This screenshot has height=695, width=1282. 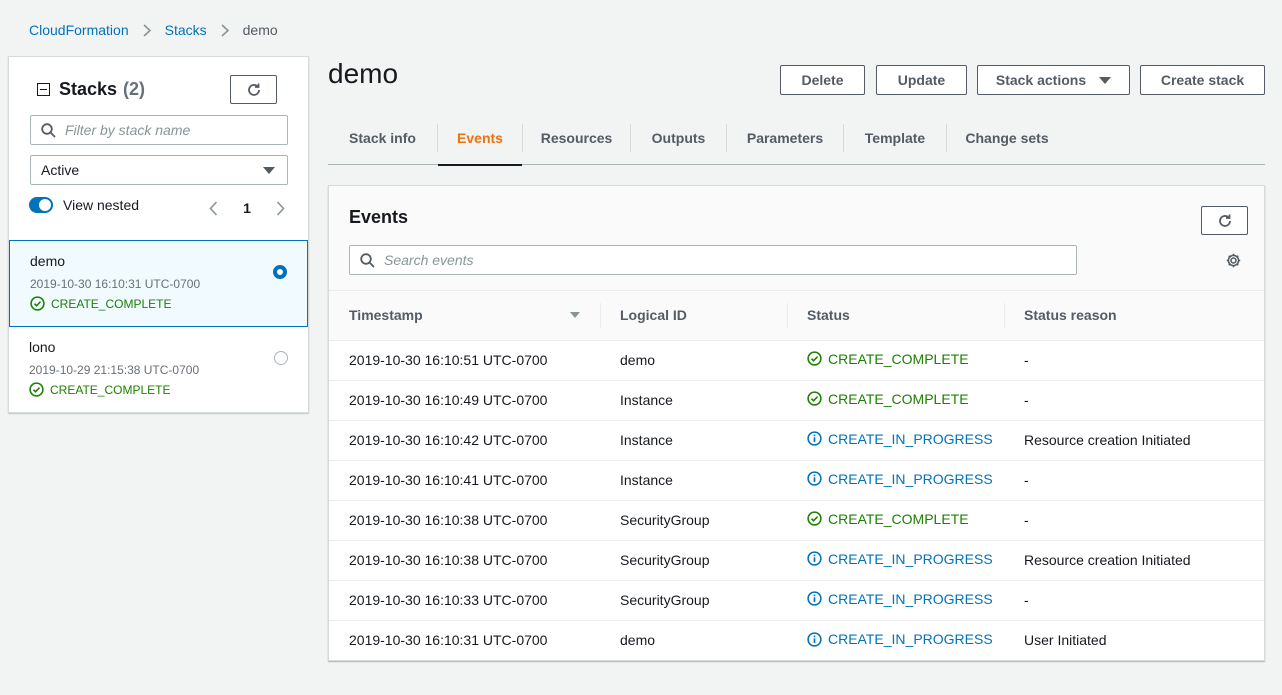 What do you see at coordinates (110, 389) in the screenshot?
I see `stack-status-text: CREATE_COMPLETE` at bounding box center [110, 389].